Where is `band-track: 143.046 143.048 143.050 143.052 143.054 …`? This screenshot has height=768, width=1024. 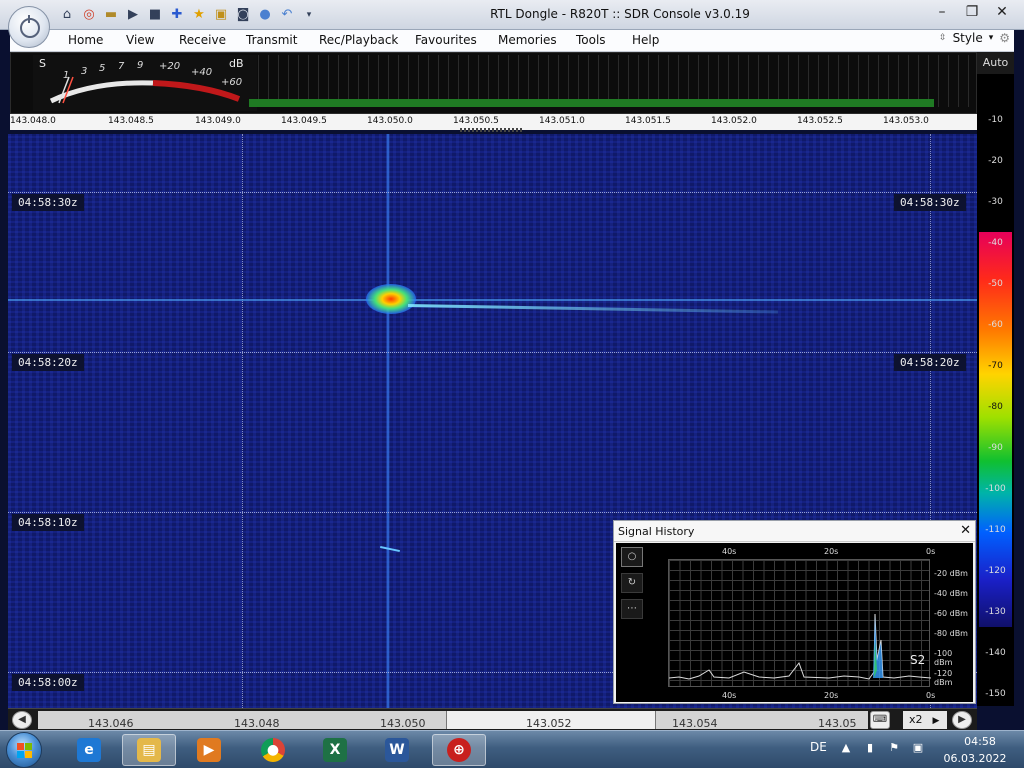
band-track: 143.046 143.048 143.050 143.052 143.054 … is located at coordinates (453, 720).